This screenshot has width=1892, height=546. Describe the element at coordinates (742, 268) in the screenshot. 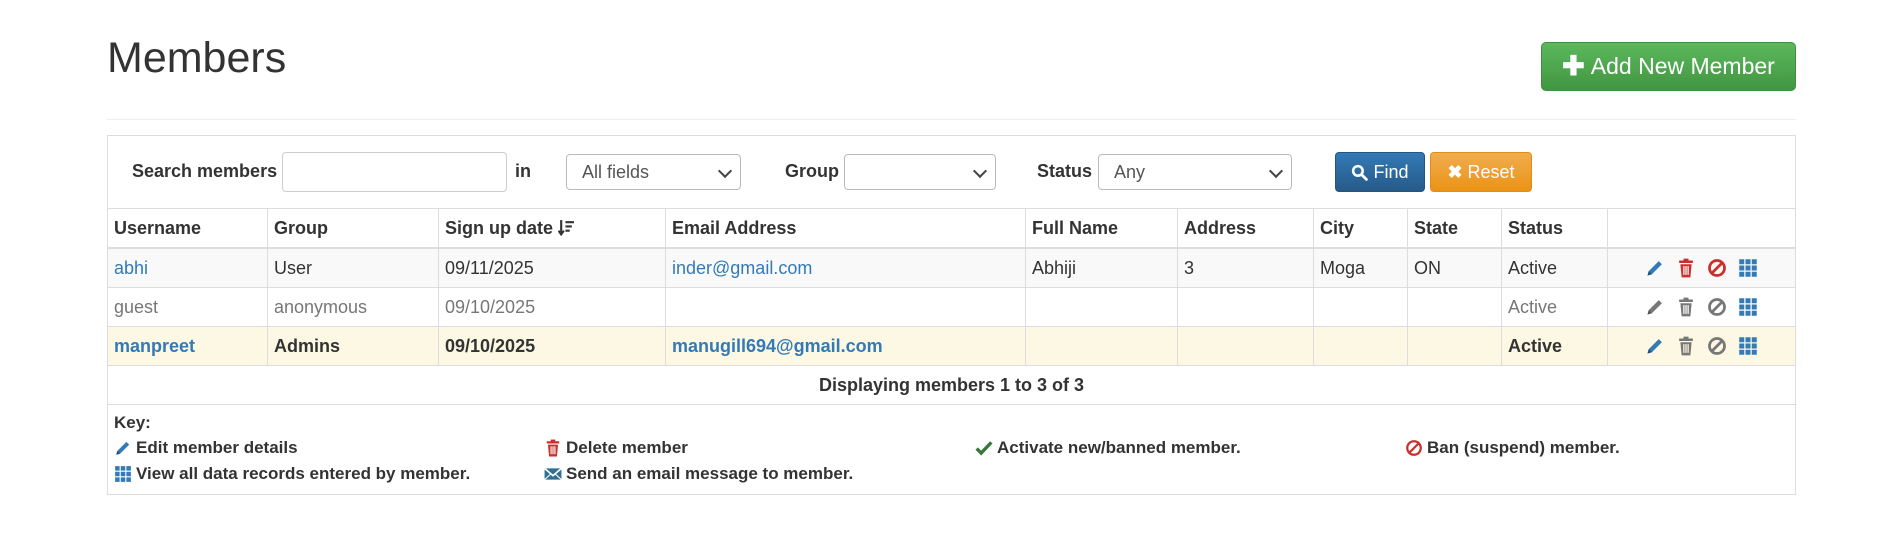

I see `email-link: inder@gmail.com` at that location.